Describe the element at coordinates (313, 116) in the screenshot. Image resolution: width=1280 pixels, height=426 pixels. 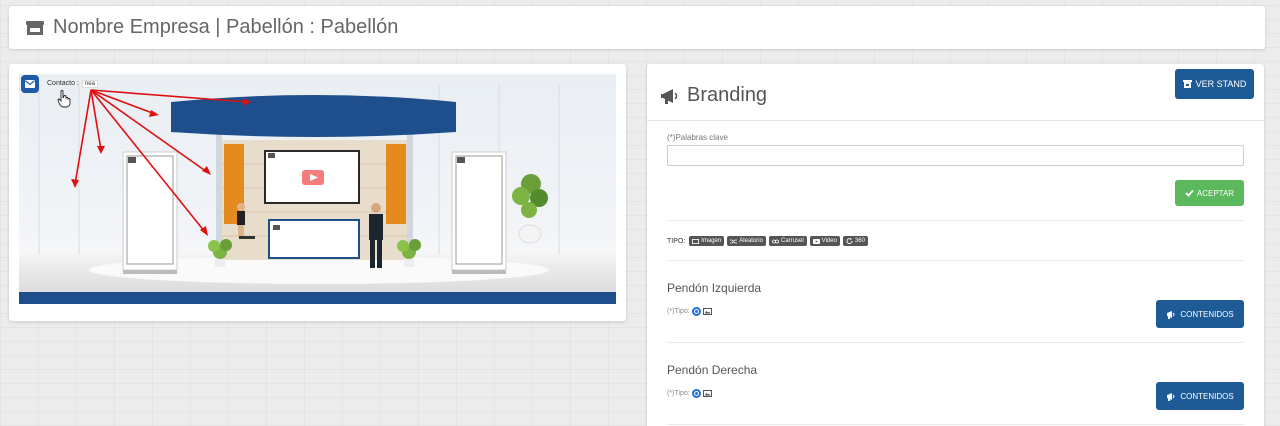
I see `stand-header-banner` at that location.